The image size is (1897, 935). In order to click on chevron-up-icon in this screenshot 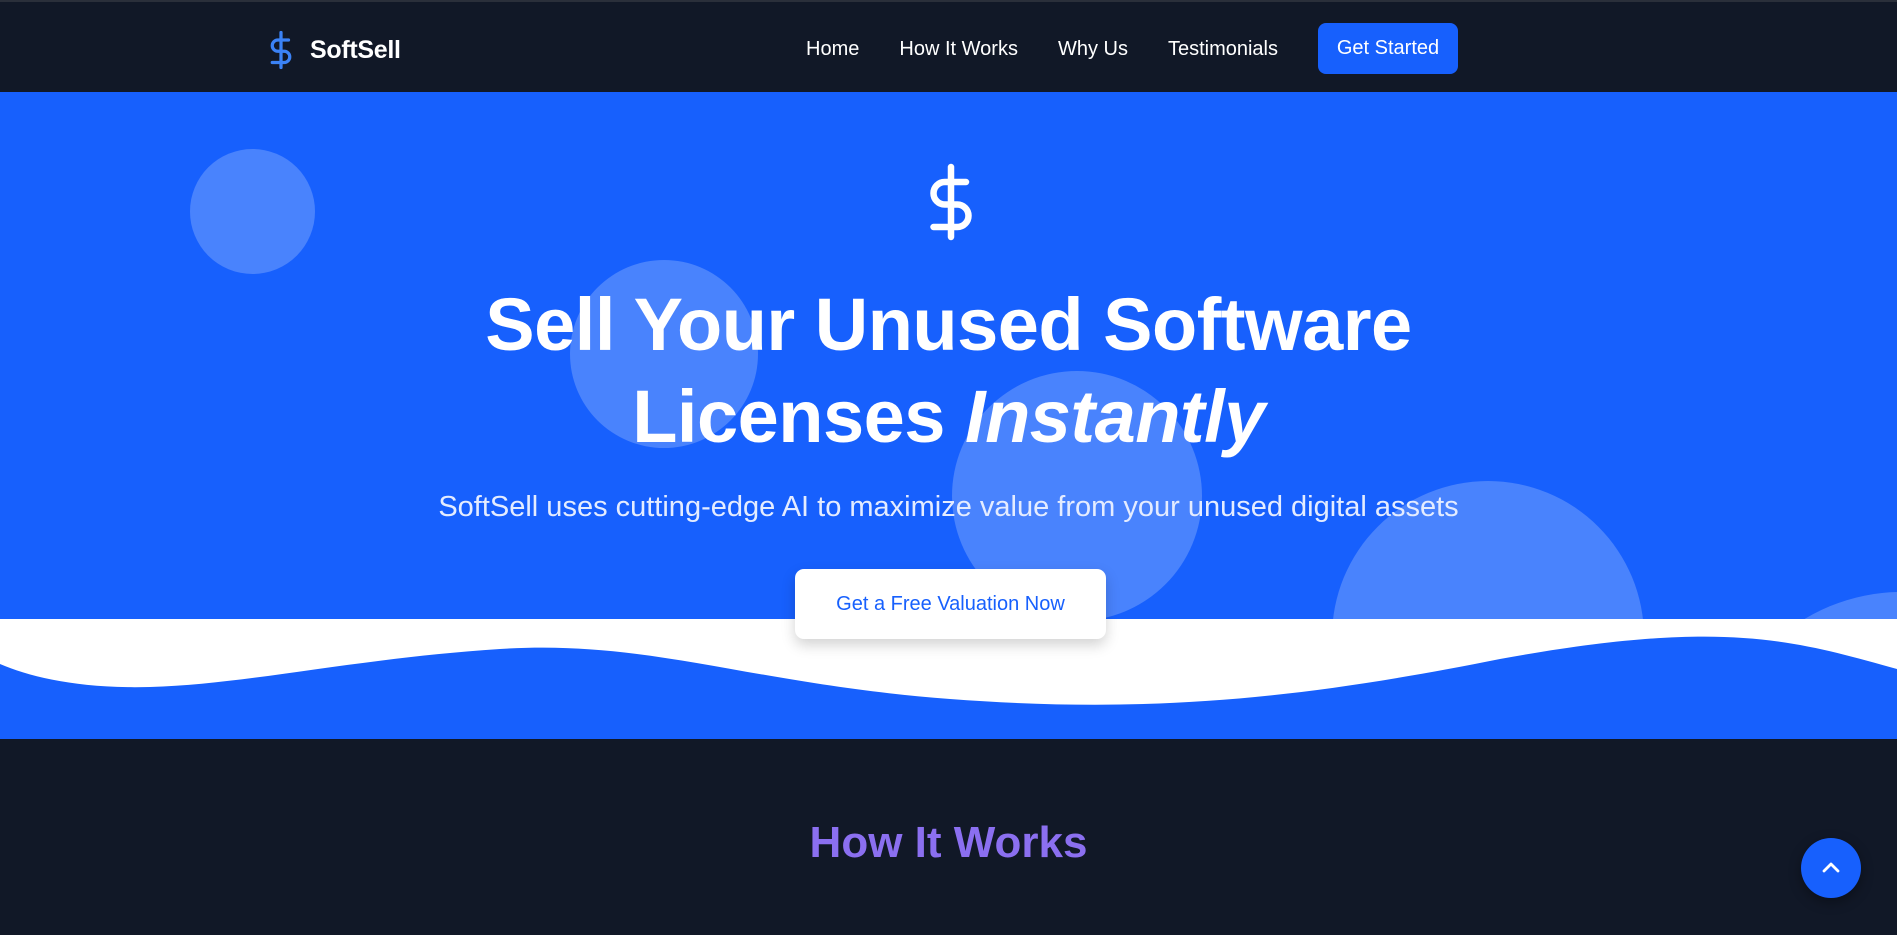, I will do `click(1831, 867)`.